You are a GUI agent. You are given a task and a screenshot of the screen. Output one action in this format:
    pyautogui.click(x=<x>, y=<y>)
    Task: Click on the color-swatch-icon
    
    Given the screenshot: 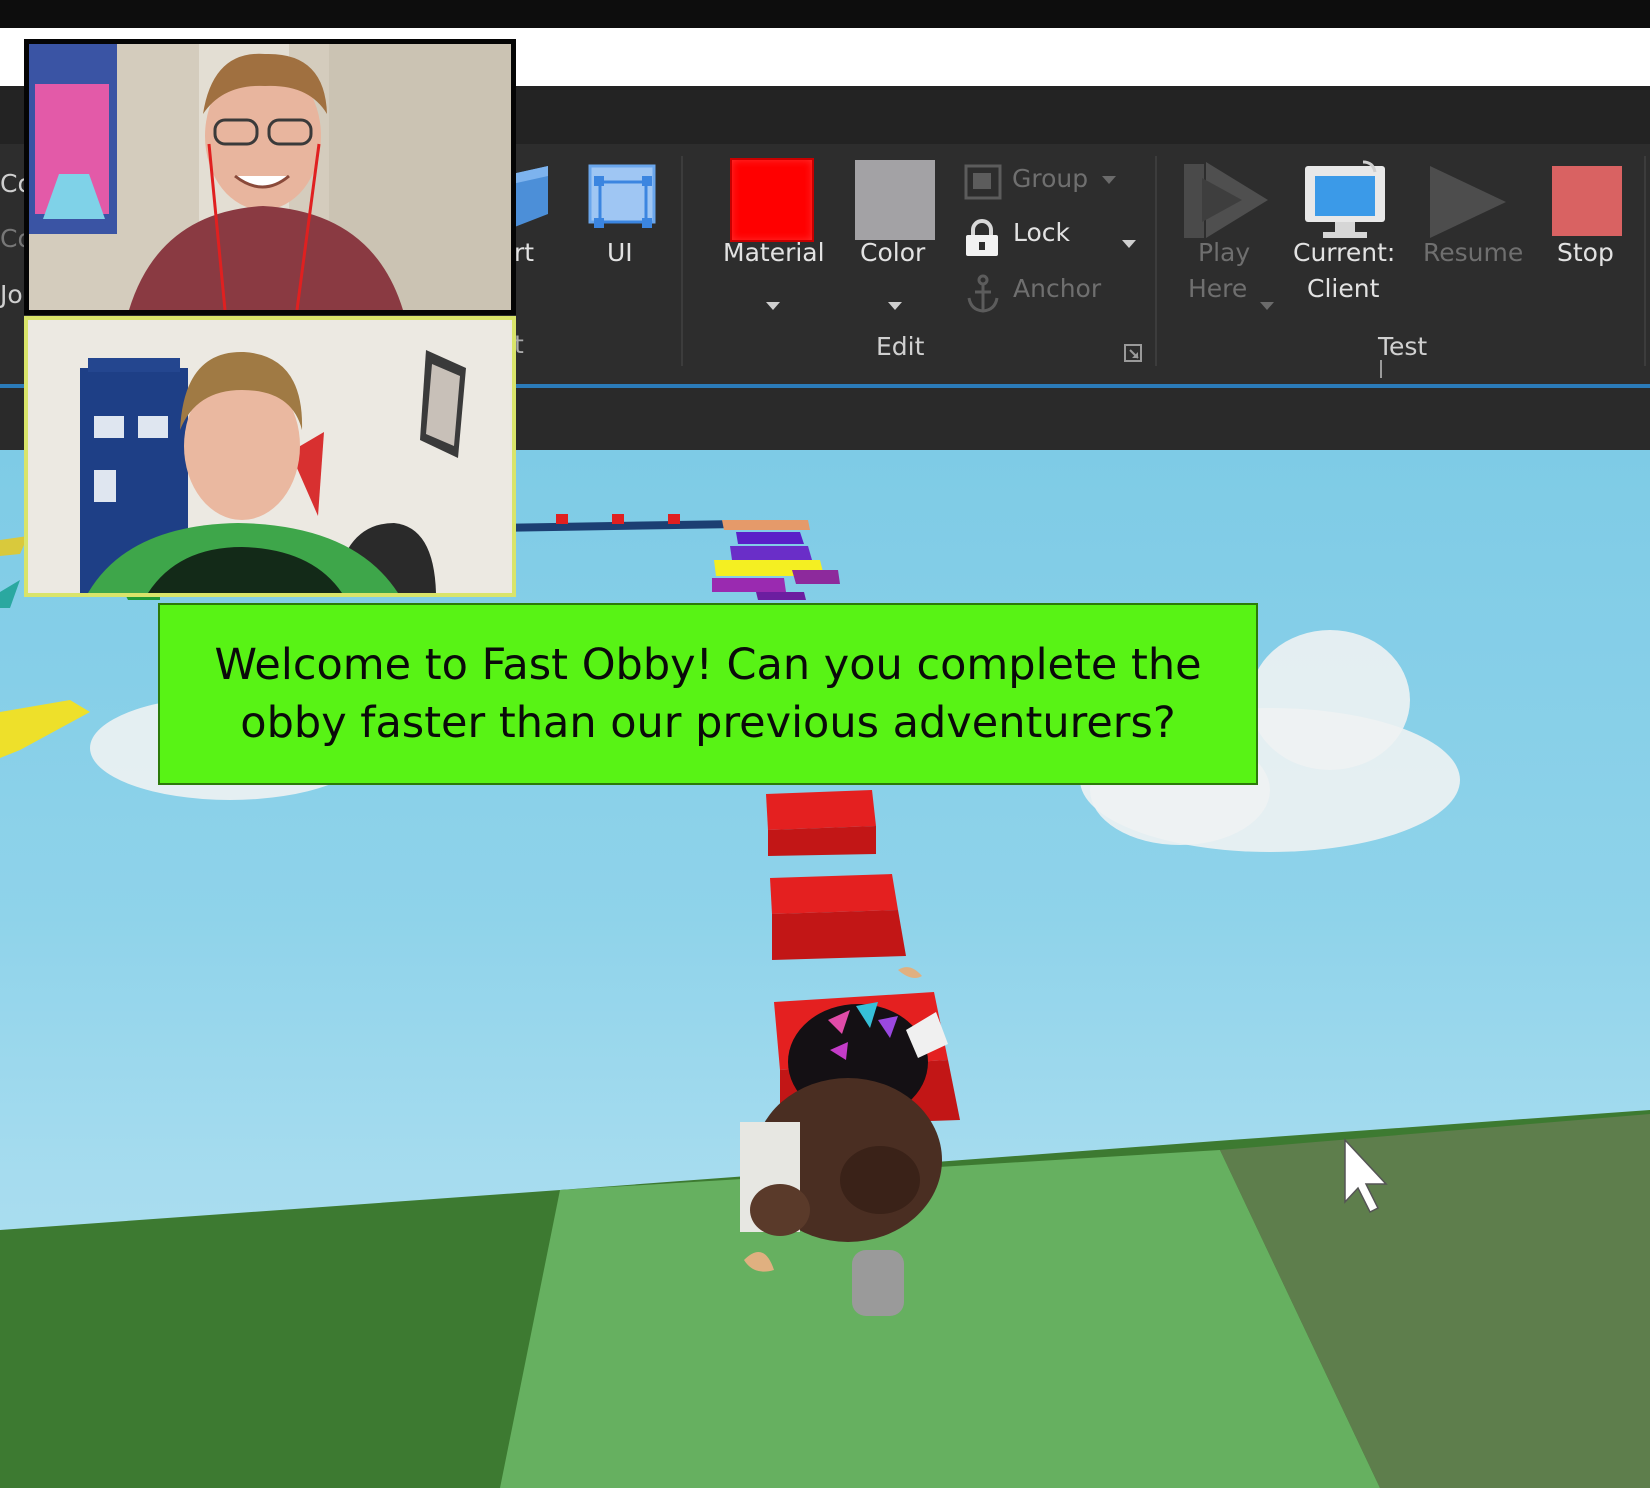 What is the action you would take?
    pyautogui.click(x=895, y=200)
    